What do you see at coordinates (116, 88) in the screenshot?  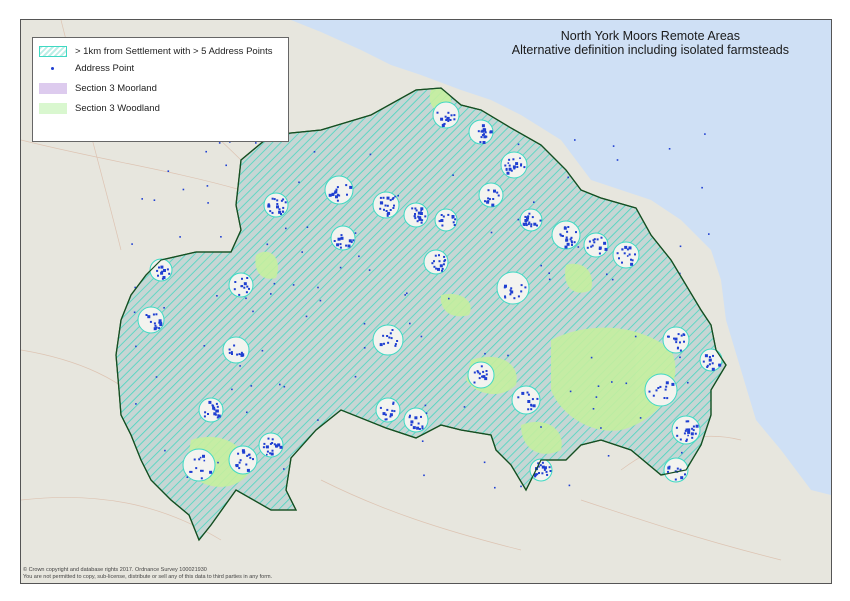 I see `legend-label: Section 3 Moorland` at bounding box center [116, 88].